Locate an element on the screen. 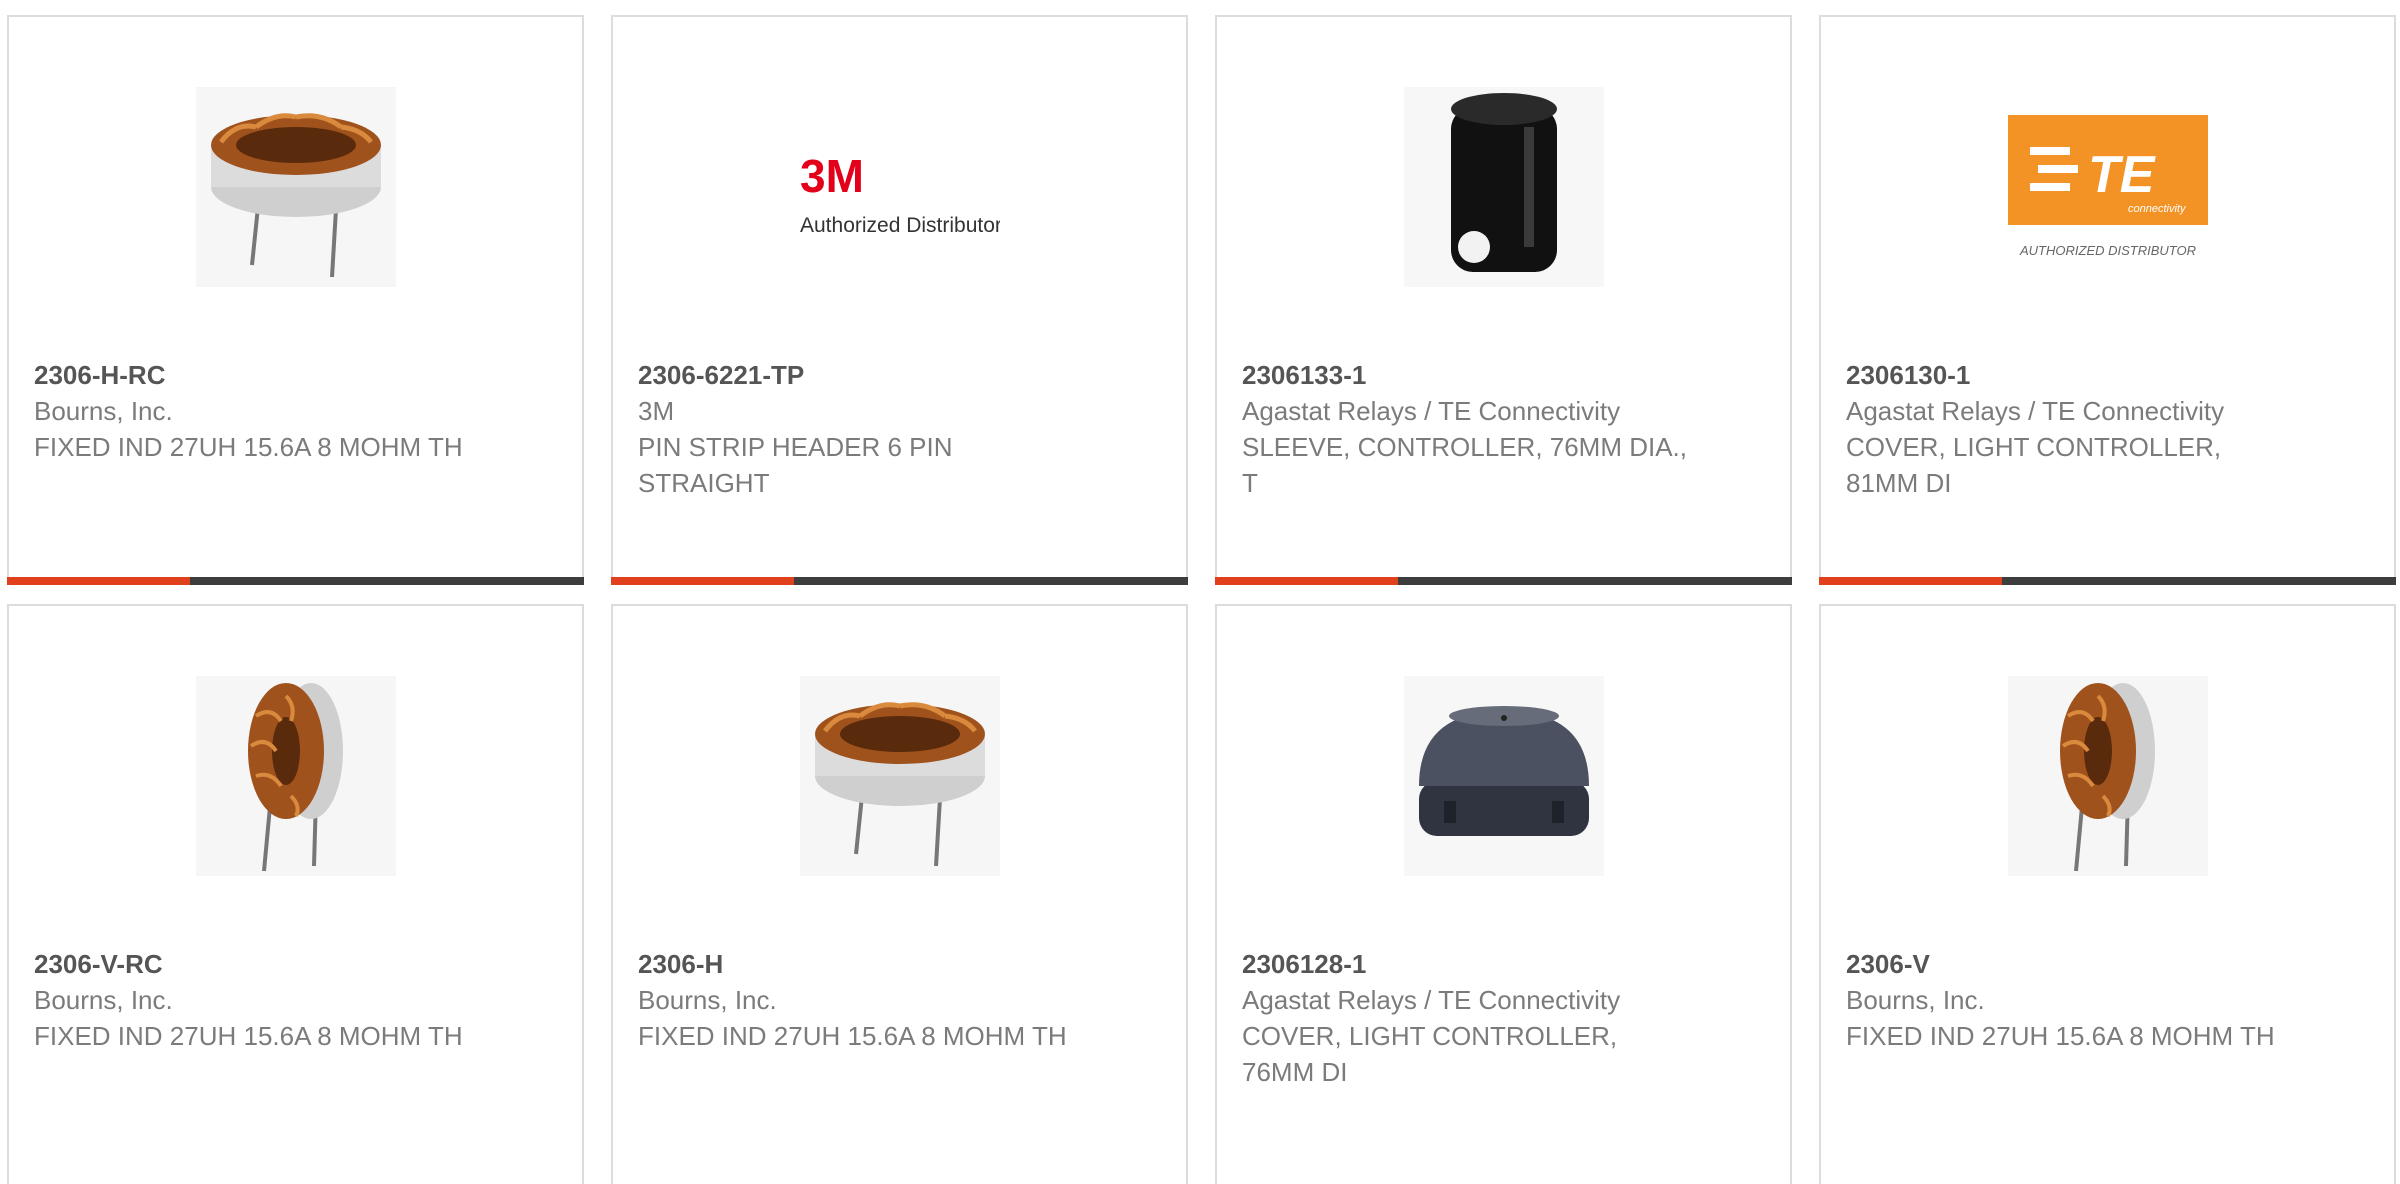 Image resolution: width=2400 pixels, height=1184 pixels. logo-3m-tagline: Authorized Distributor is located at coordinates (900, 225).